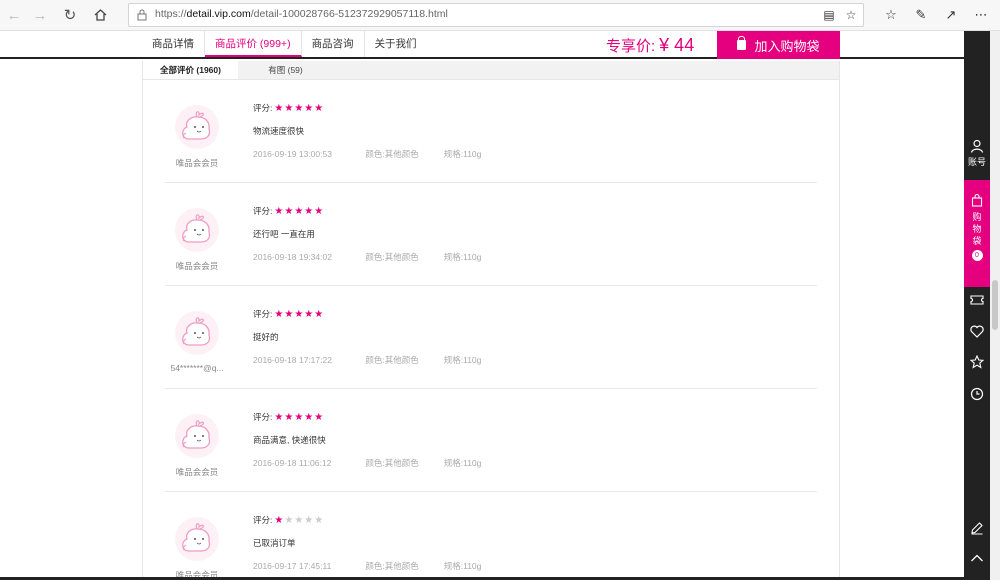  I want to click on review-meta: 2016-09-18 19:34:02 颜色:其他颜色 规格:110g, so click(367, 257).